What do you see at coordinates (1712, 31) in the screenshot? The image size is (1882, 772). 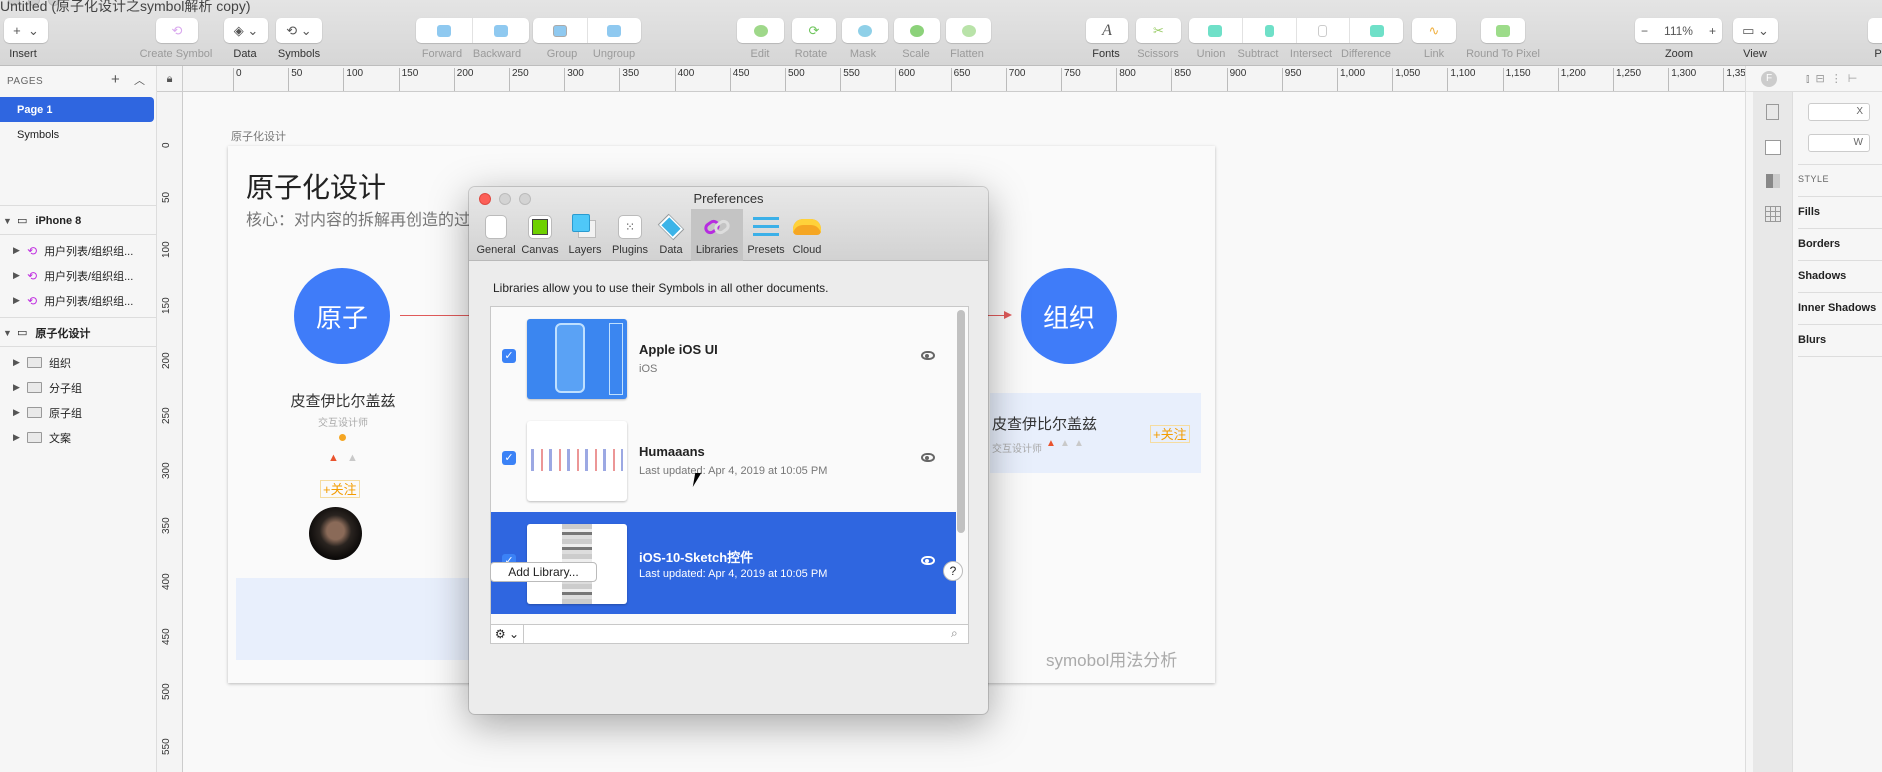 I see `zoom-in-button: +` at bounding box center [1712, 31].